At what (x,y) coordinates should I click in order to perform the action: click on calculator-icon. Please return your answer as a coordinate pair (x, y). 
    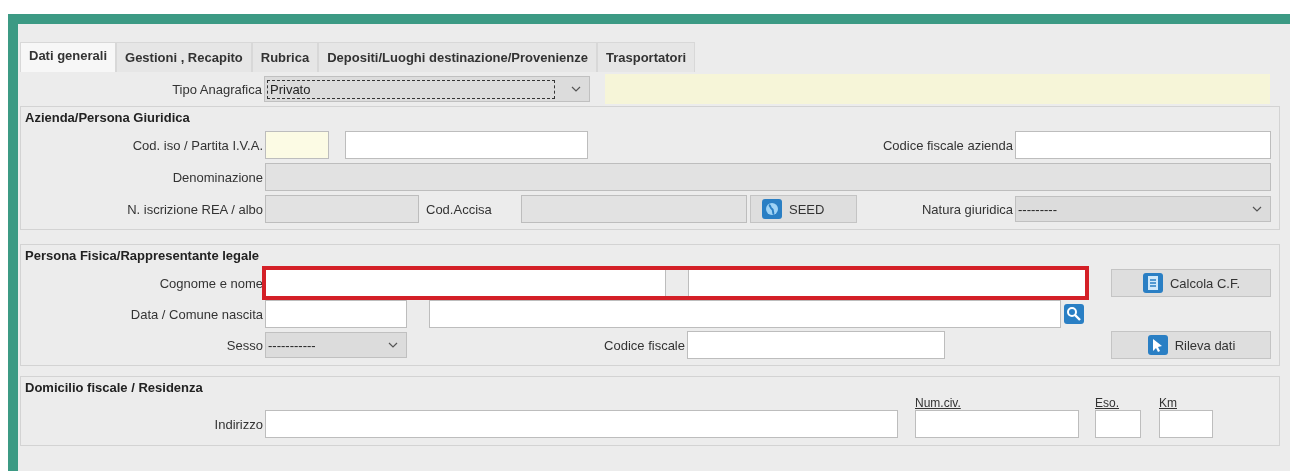
    Looking at the image, I should click on (1152, 283).